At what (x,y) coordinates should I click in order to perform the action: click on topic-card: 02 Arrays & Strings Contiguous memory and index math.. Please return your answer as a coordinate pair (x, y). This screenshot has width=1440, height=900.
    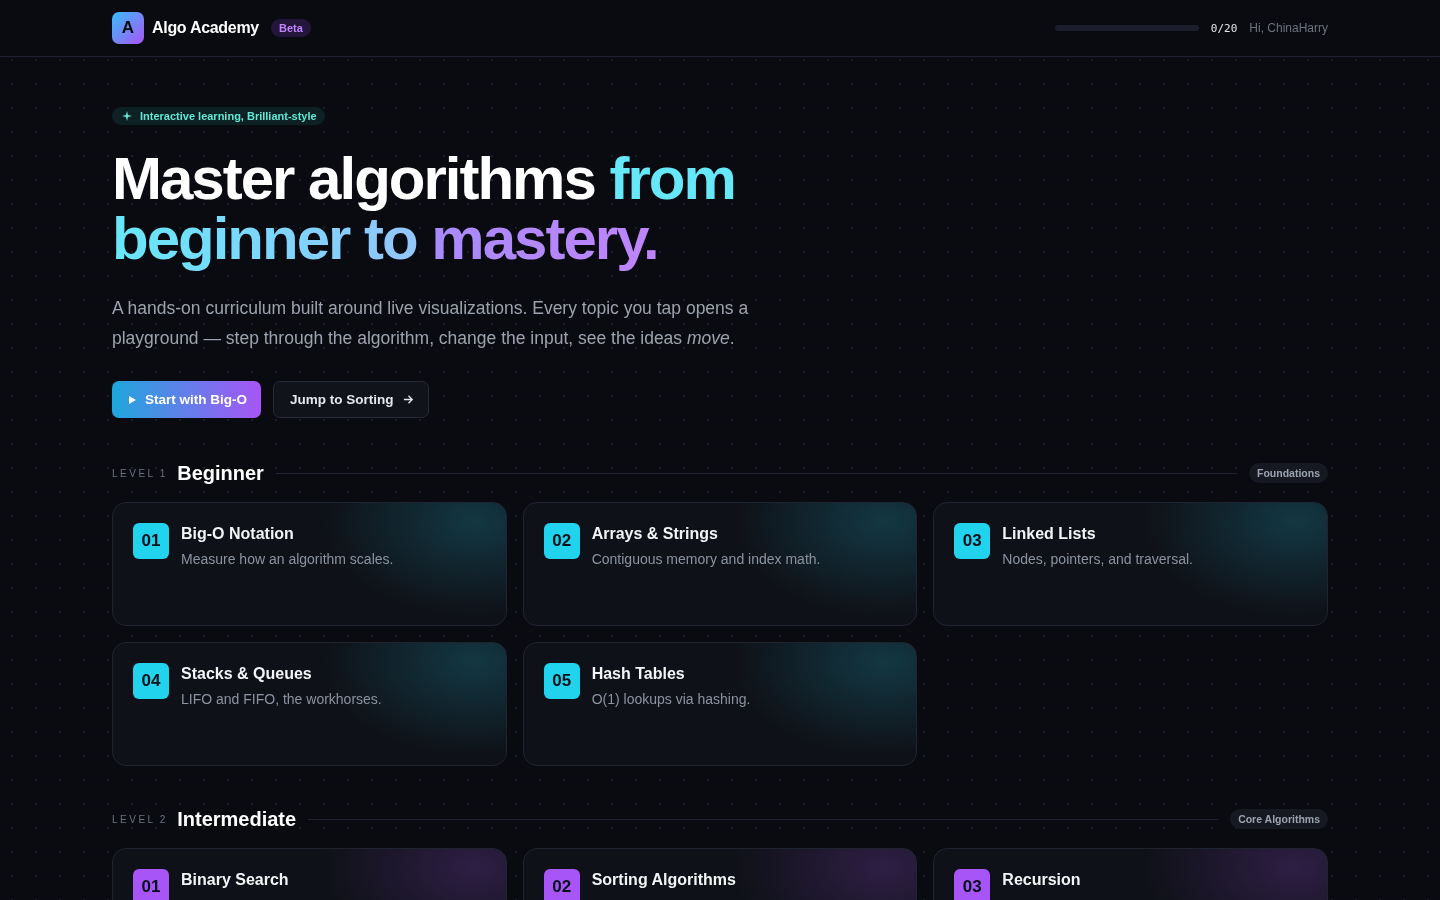
    Looking at the image, I should click on (720, 564).